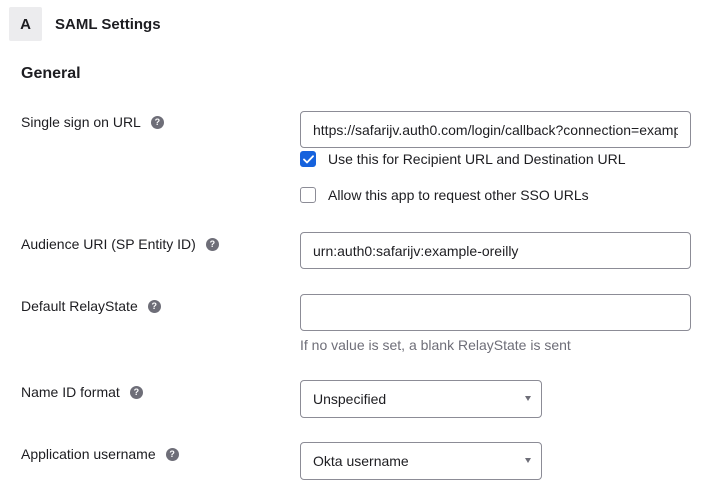 This screenshot has width=714, height=503. I want to click on relay-state-label-row: Default RelayState ?, so click(91, 306).